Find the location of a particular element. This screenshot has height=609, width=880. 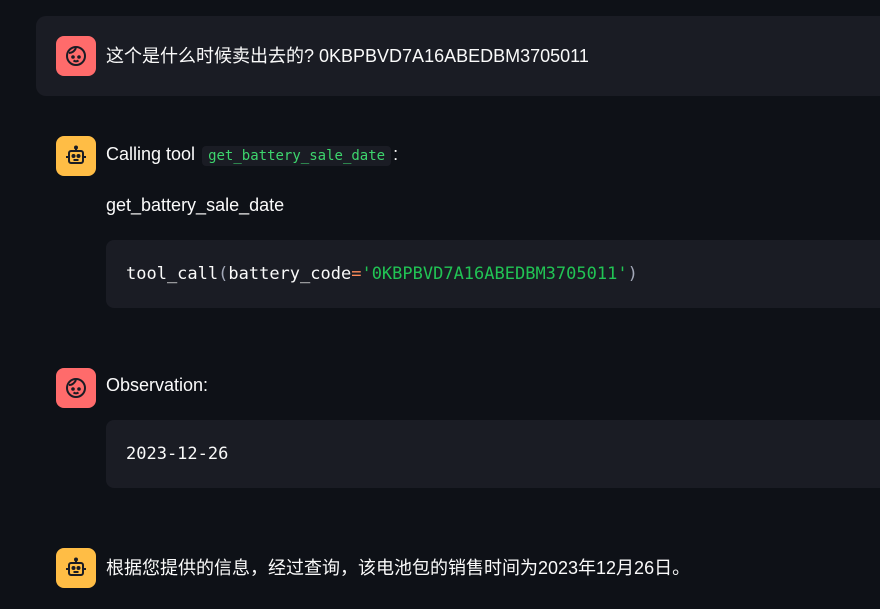

code-arg-value: '0KBPBVD7A16ABEDBM3705011' is located at coordinates (494, 274).